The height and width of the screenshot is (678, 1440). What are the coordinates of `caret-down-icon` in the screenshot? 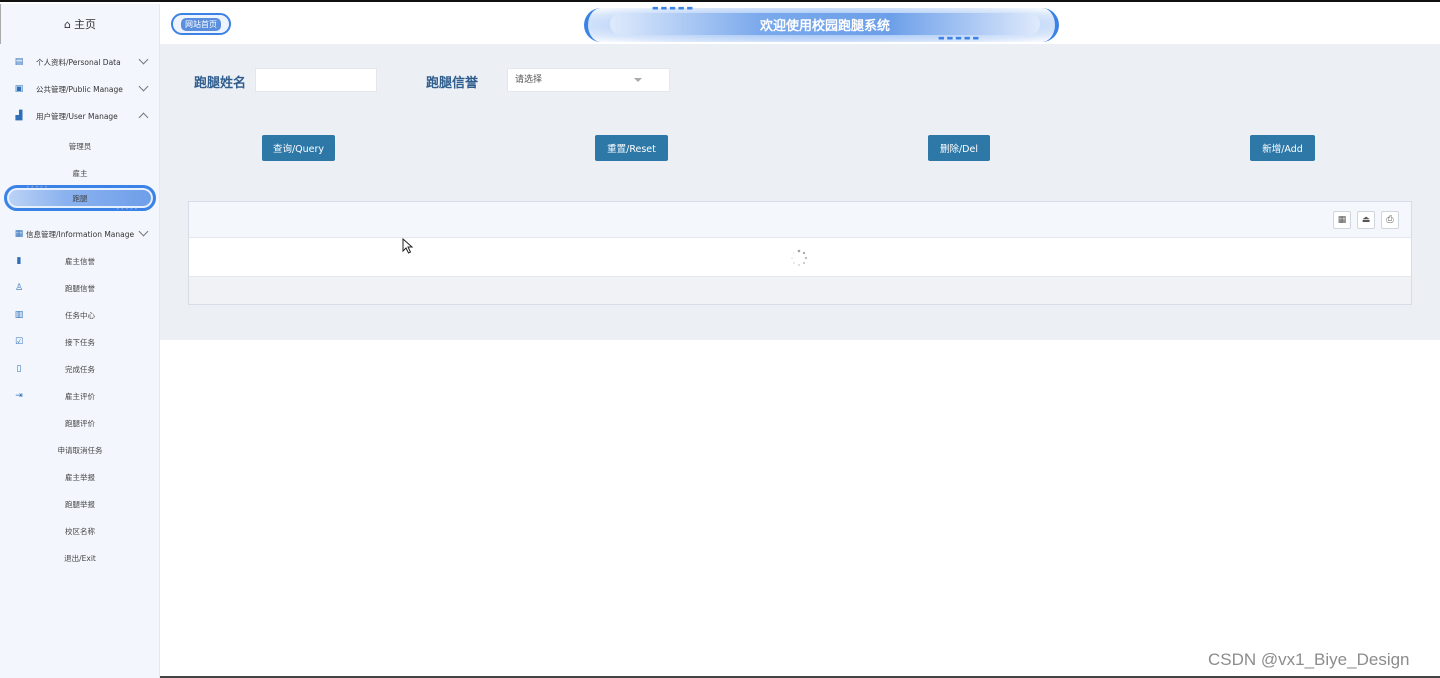 It's located at (638, 80).